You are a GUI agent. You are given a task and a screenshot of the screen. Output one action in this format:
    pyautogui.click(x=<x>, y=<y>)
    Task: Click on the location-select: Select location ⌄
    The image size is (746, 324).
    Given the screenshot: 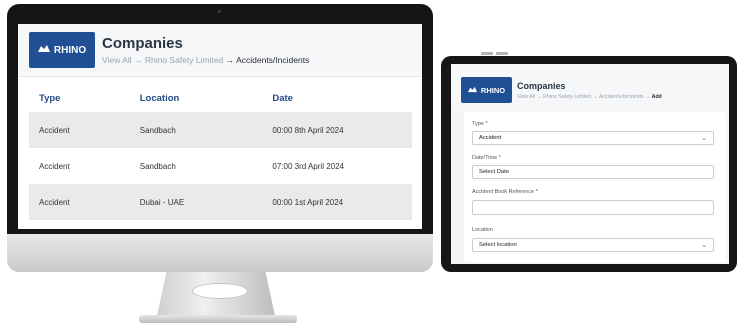 What is the action you would take?
    pyautogui.click(x=593, y=245)
    